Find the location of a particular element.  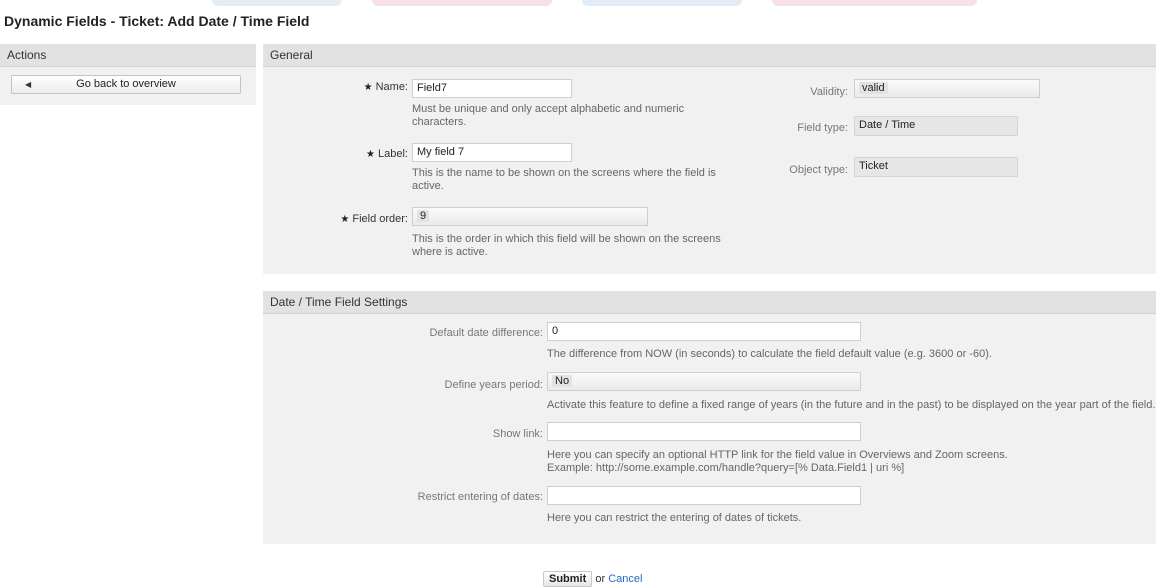

restrict-dates-select is located at coordinates (704, 495).